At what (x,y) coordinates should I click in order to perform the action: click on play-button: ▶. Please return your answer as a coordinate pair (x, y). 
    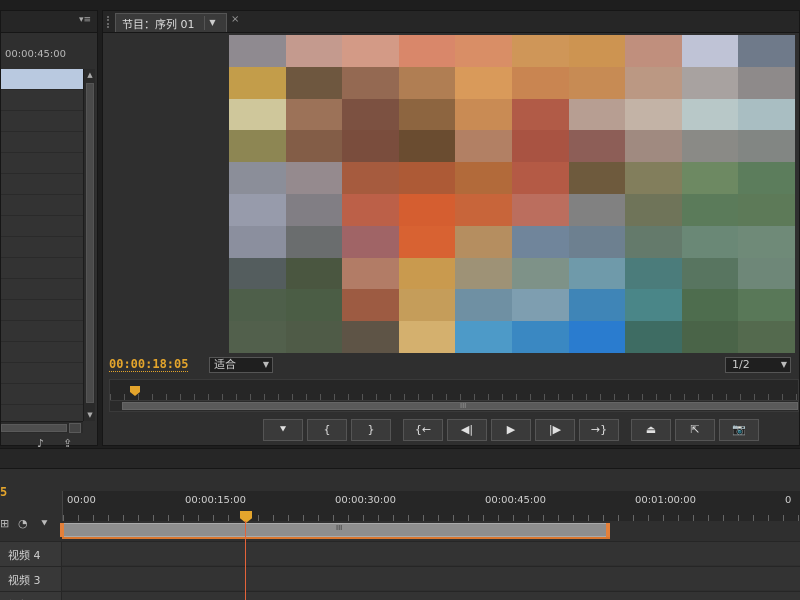
    Looking at the image, I should click on (511, 430).